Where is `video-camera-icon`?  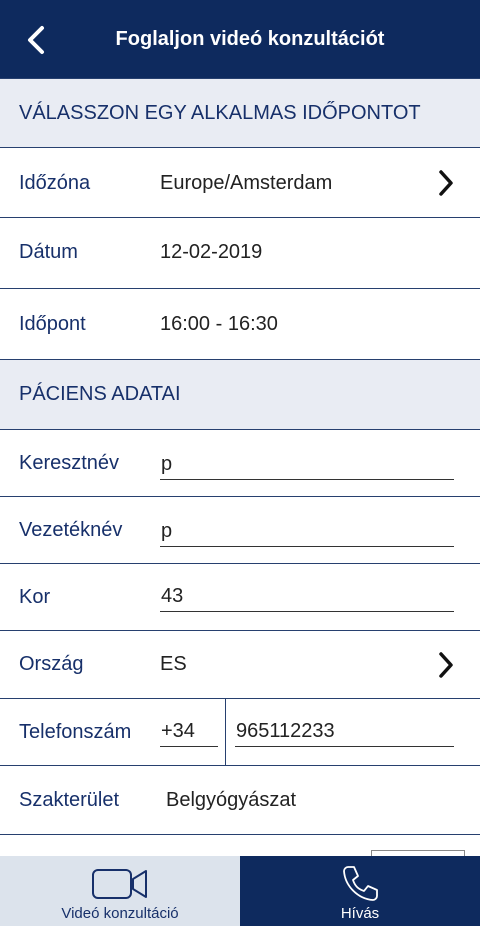 video-camera-icon is located at coordinates (119, 884).